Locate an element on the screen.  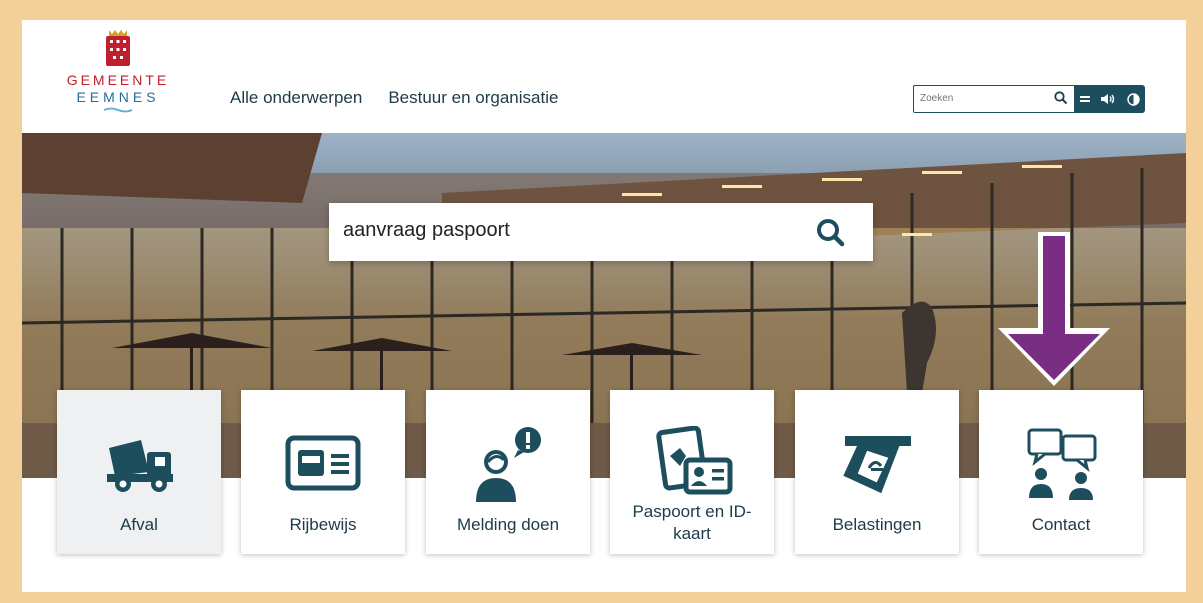
municipality-logo: GEMEENTE EEMNES is located at coordinates (118, 78).